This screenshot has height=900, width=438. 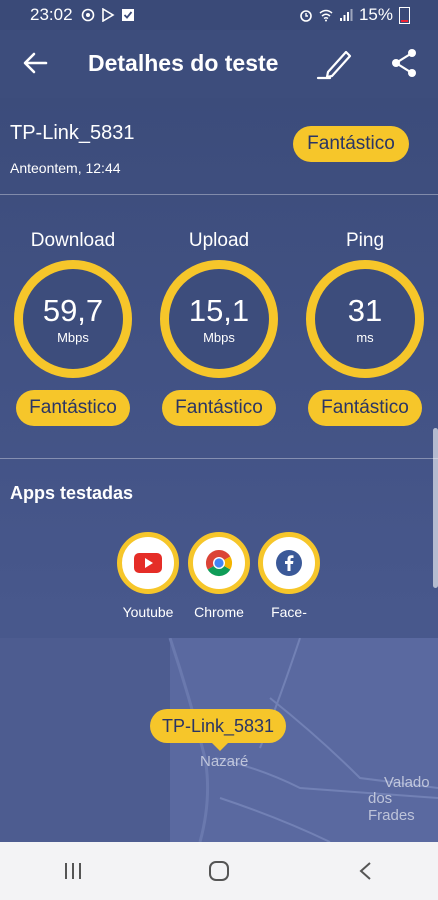 I want to click on back-chevron-icon, so click(x=365, y=871).